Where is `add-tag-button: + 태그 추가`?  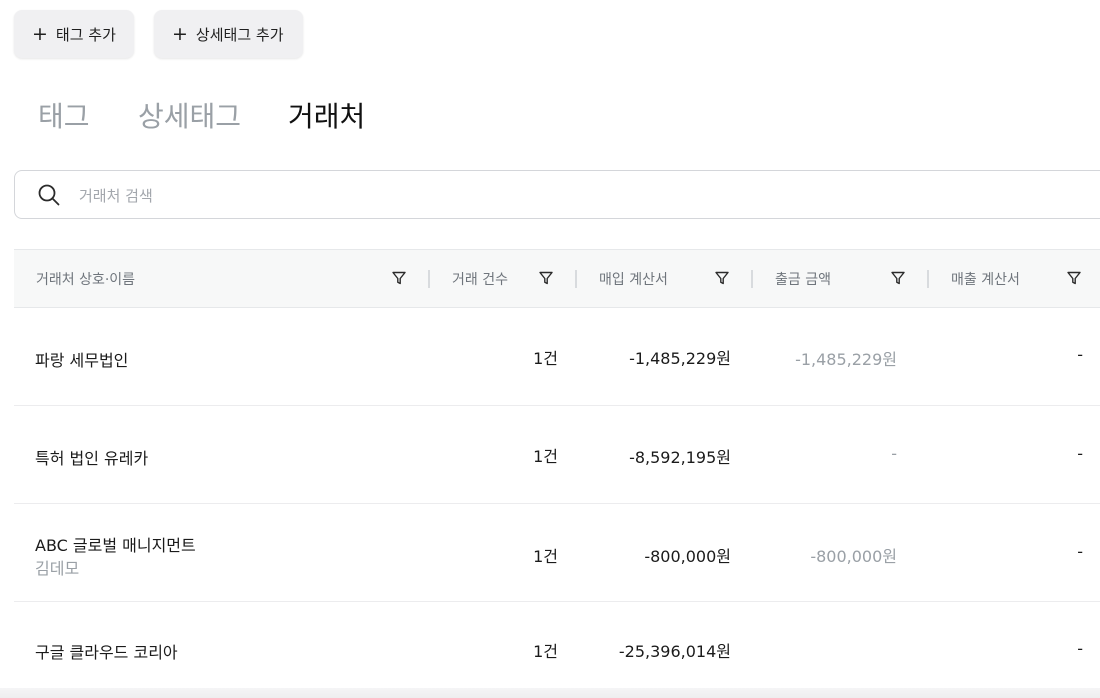
add-tag-button: + 태그 추가 is located at coordinates (74, 34).